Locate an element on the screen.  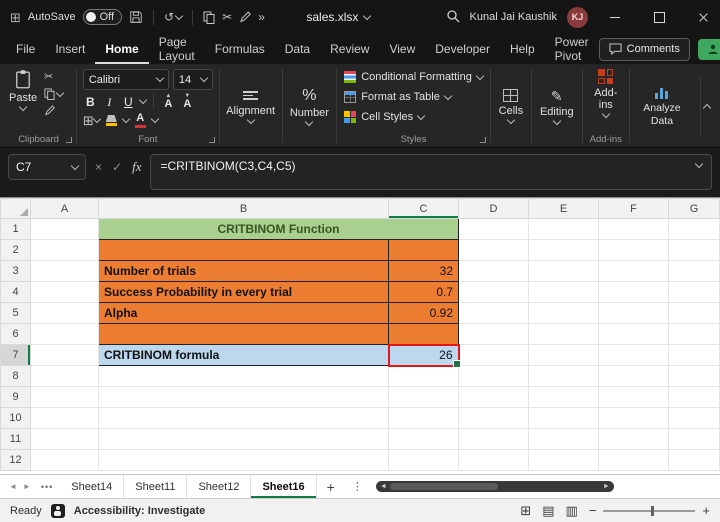
row-header-5: 5 is located at coordinates (15, 313).